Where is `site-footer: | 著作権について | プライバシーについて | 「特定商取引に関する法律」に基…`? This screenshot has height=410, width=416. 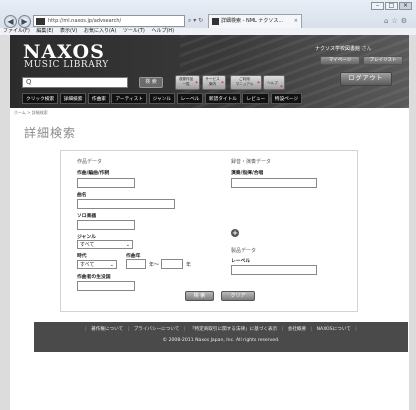 site-footer: | 著作権について | プライバシーについて | 「特定商取引に関する法律」に基… is located at coordinates (221, 337).